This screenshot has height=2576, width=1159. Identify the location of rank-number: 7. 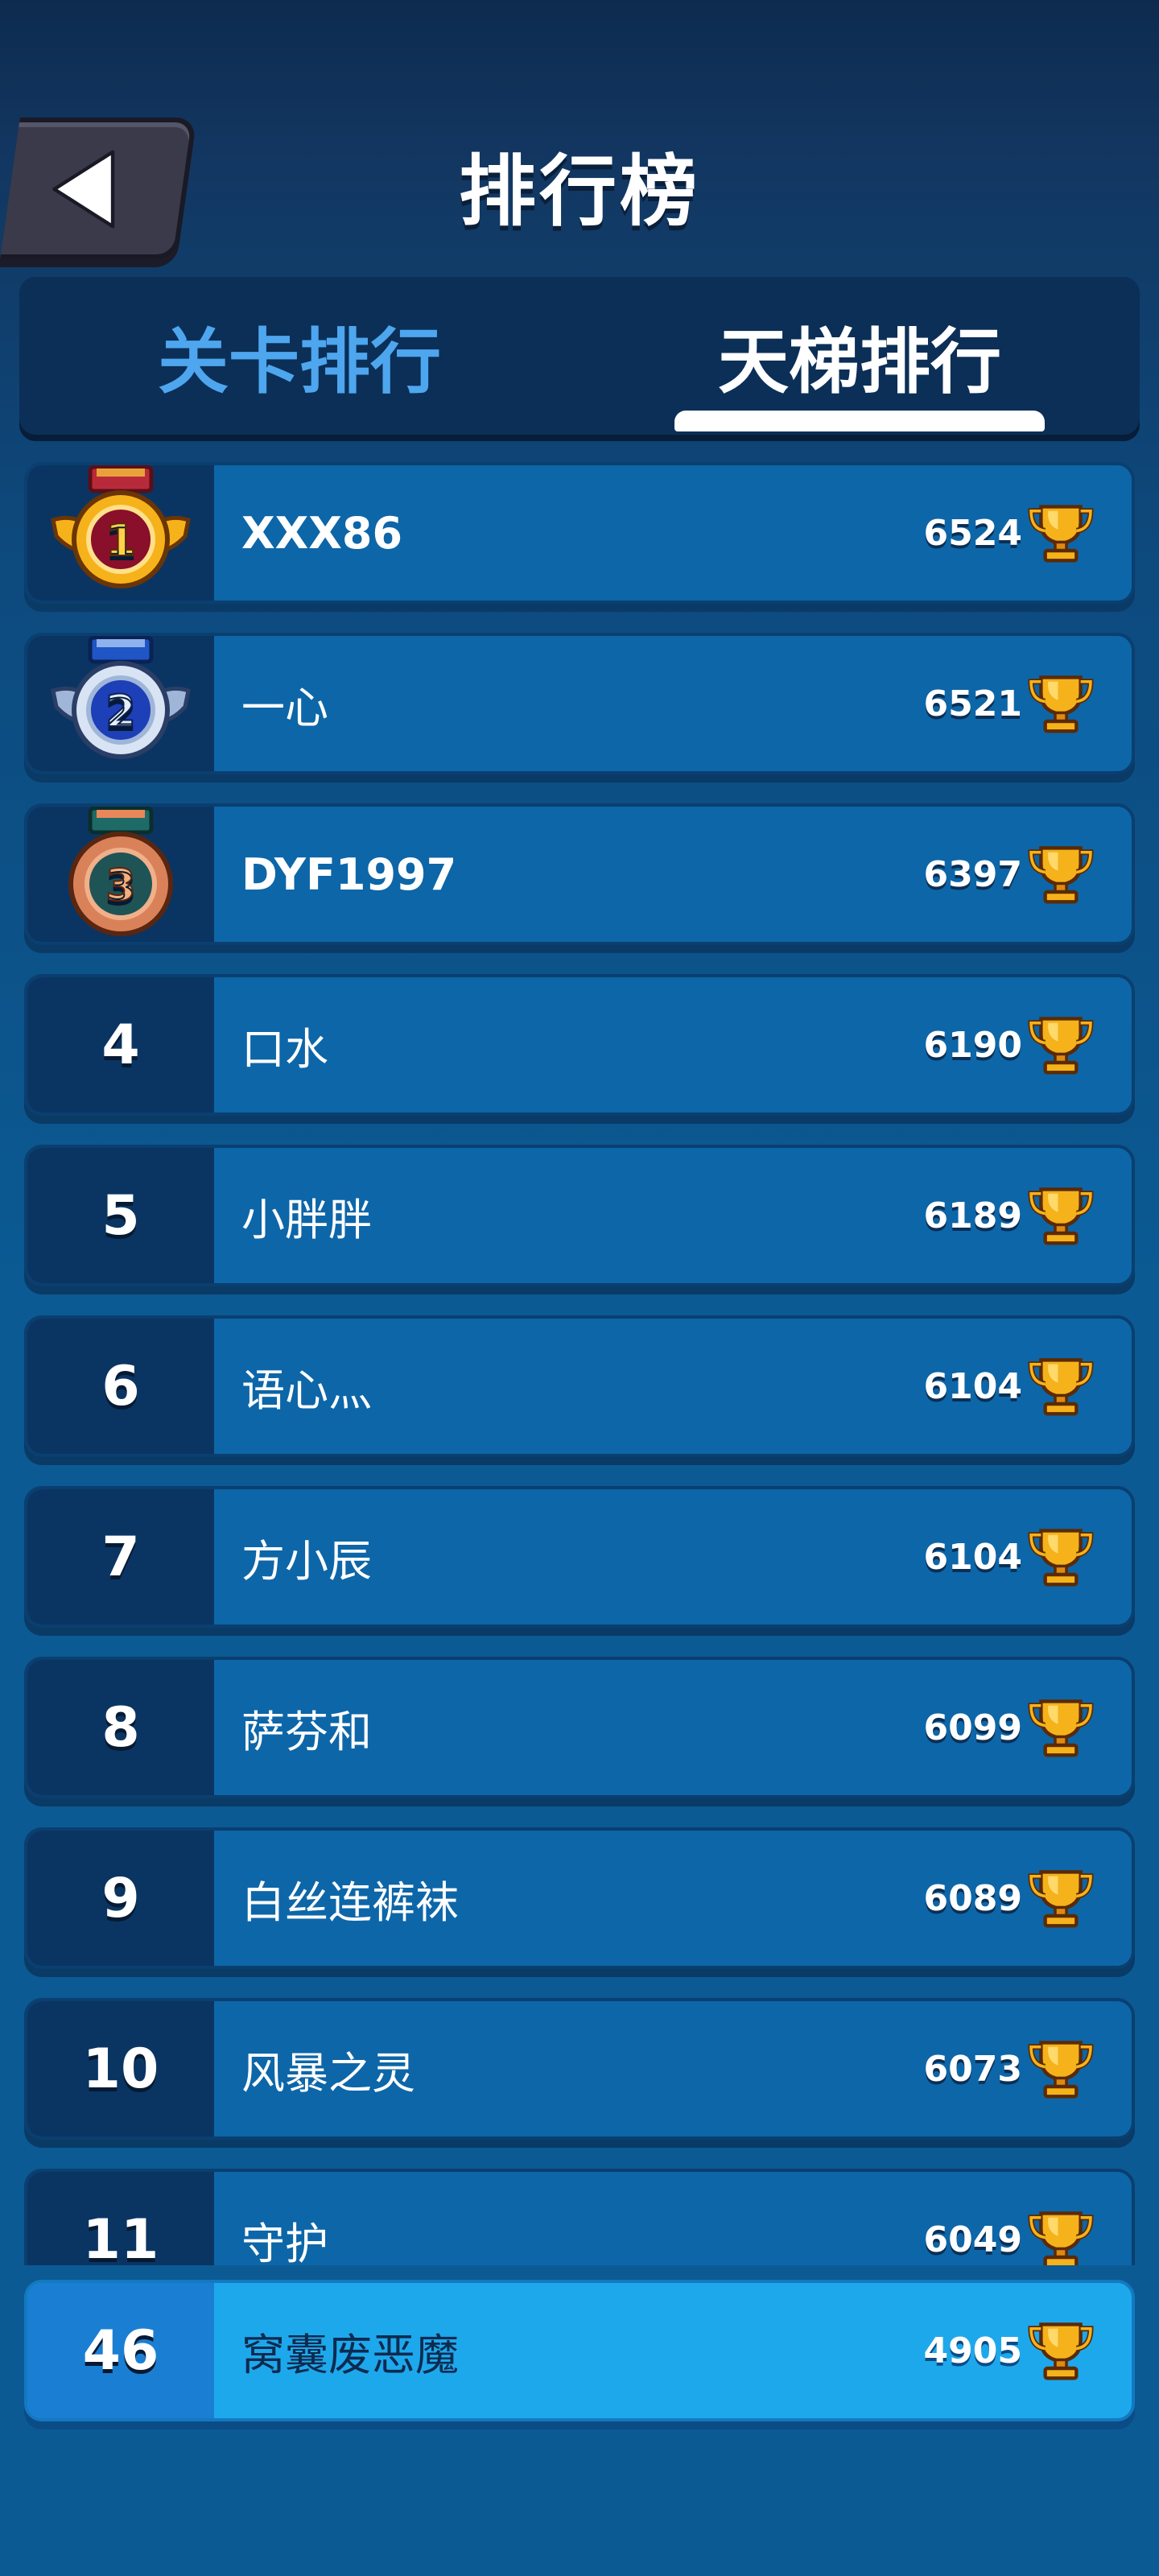
(120, 1556).